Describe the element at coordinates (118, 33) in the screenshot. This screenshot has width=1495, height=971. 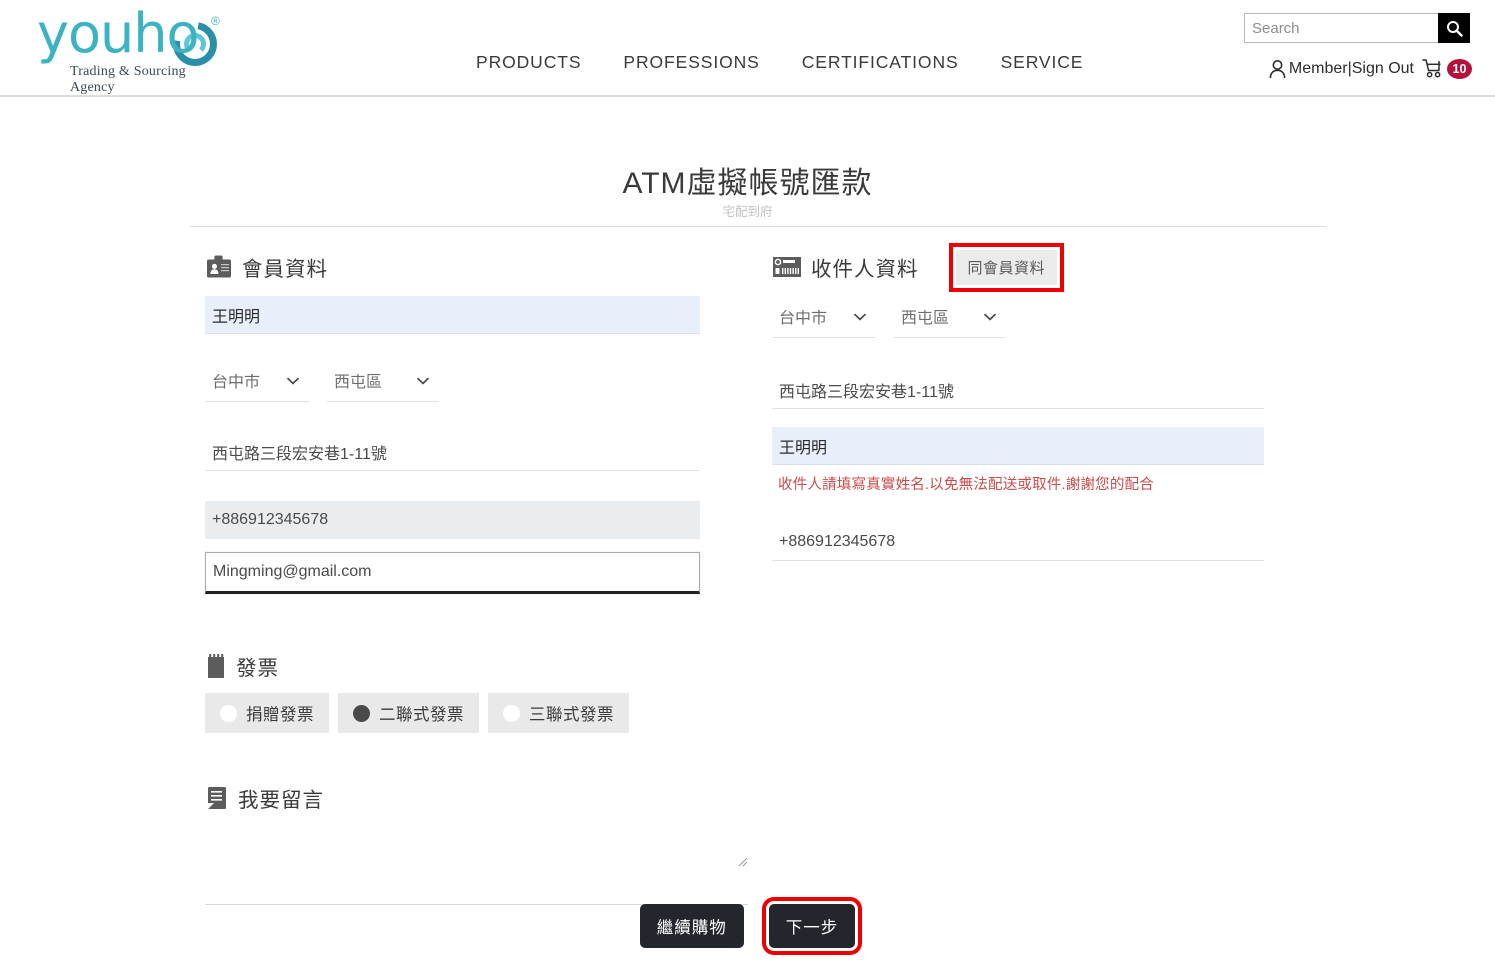
I see `logo-wordmark: youho` at that location.